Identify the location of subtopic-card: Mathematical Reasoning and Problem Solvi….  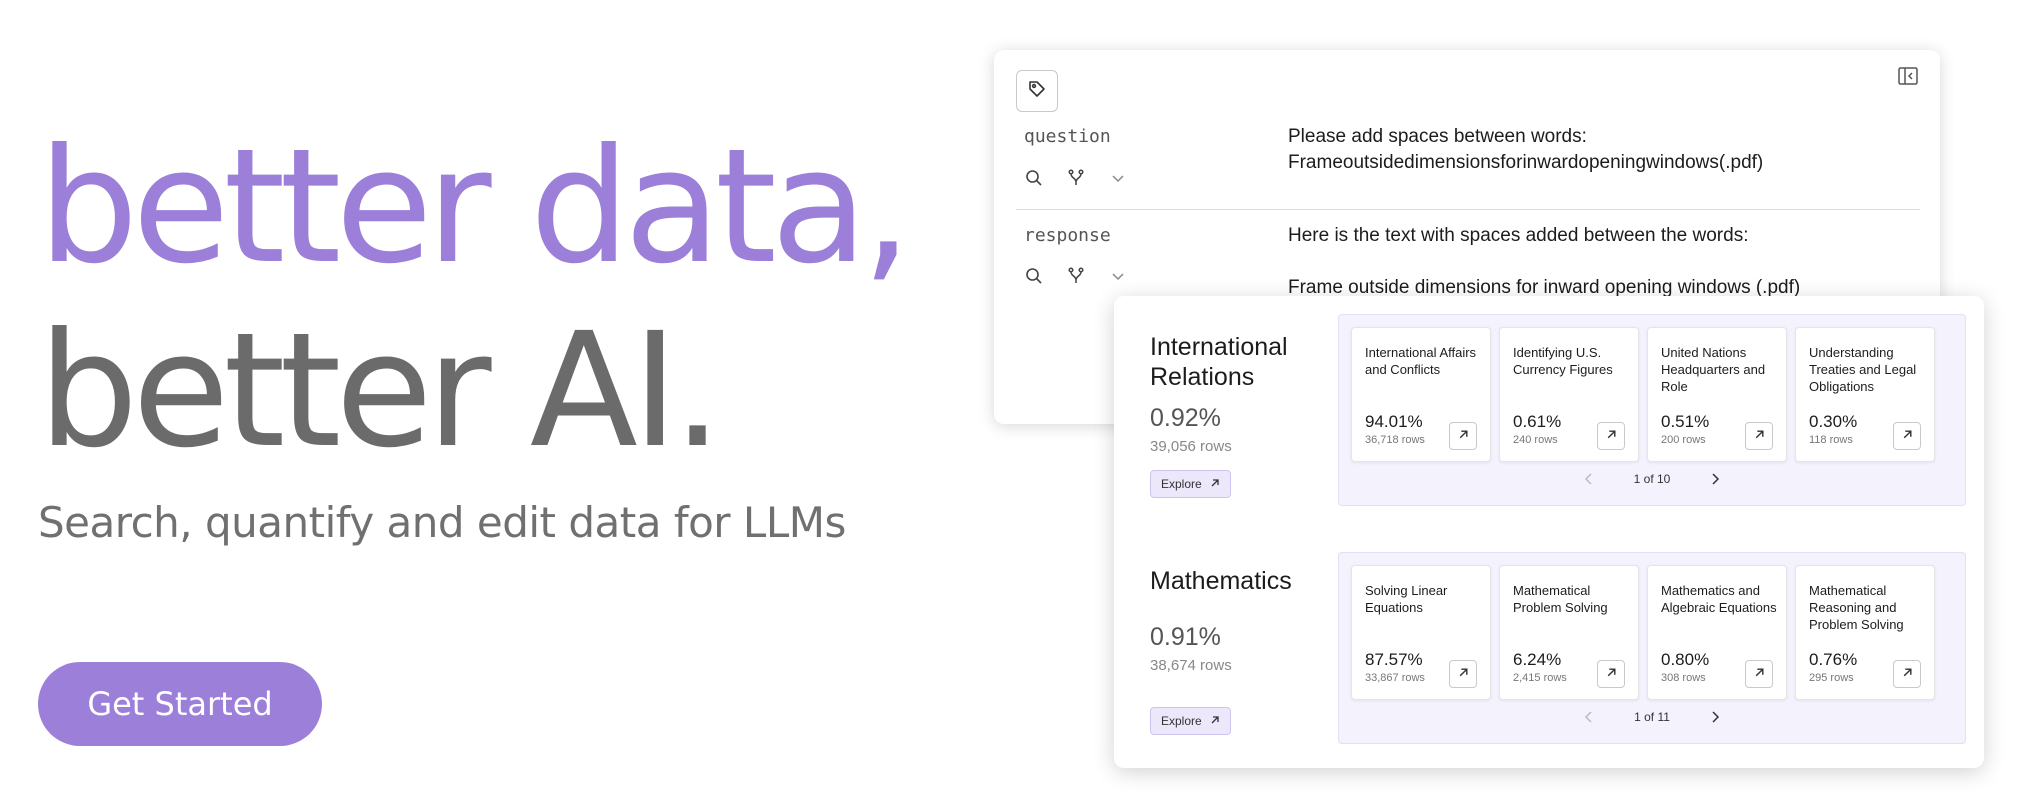
(1865, 632).